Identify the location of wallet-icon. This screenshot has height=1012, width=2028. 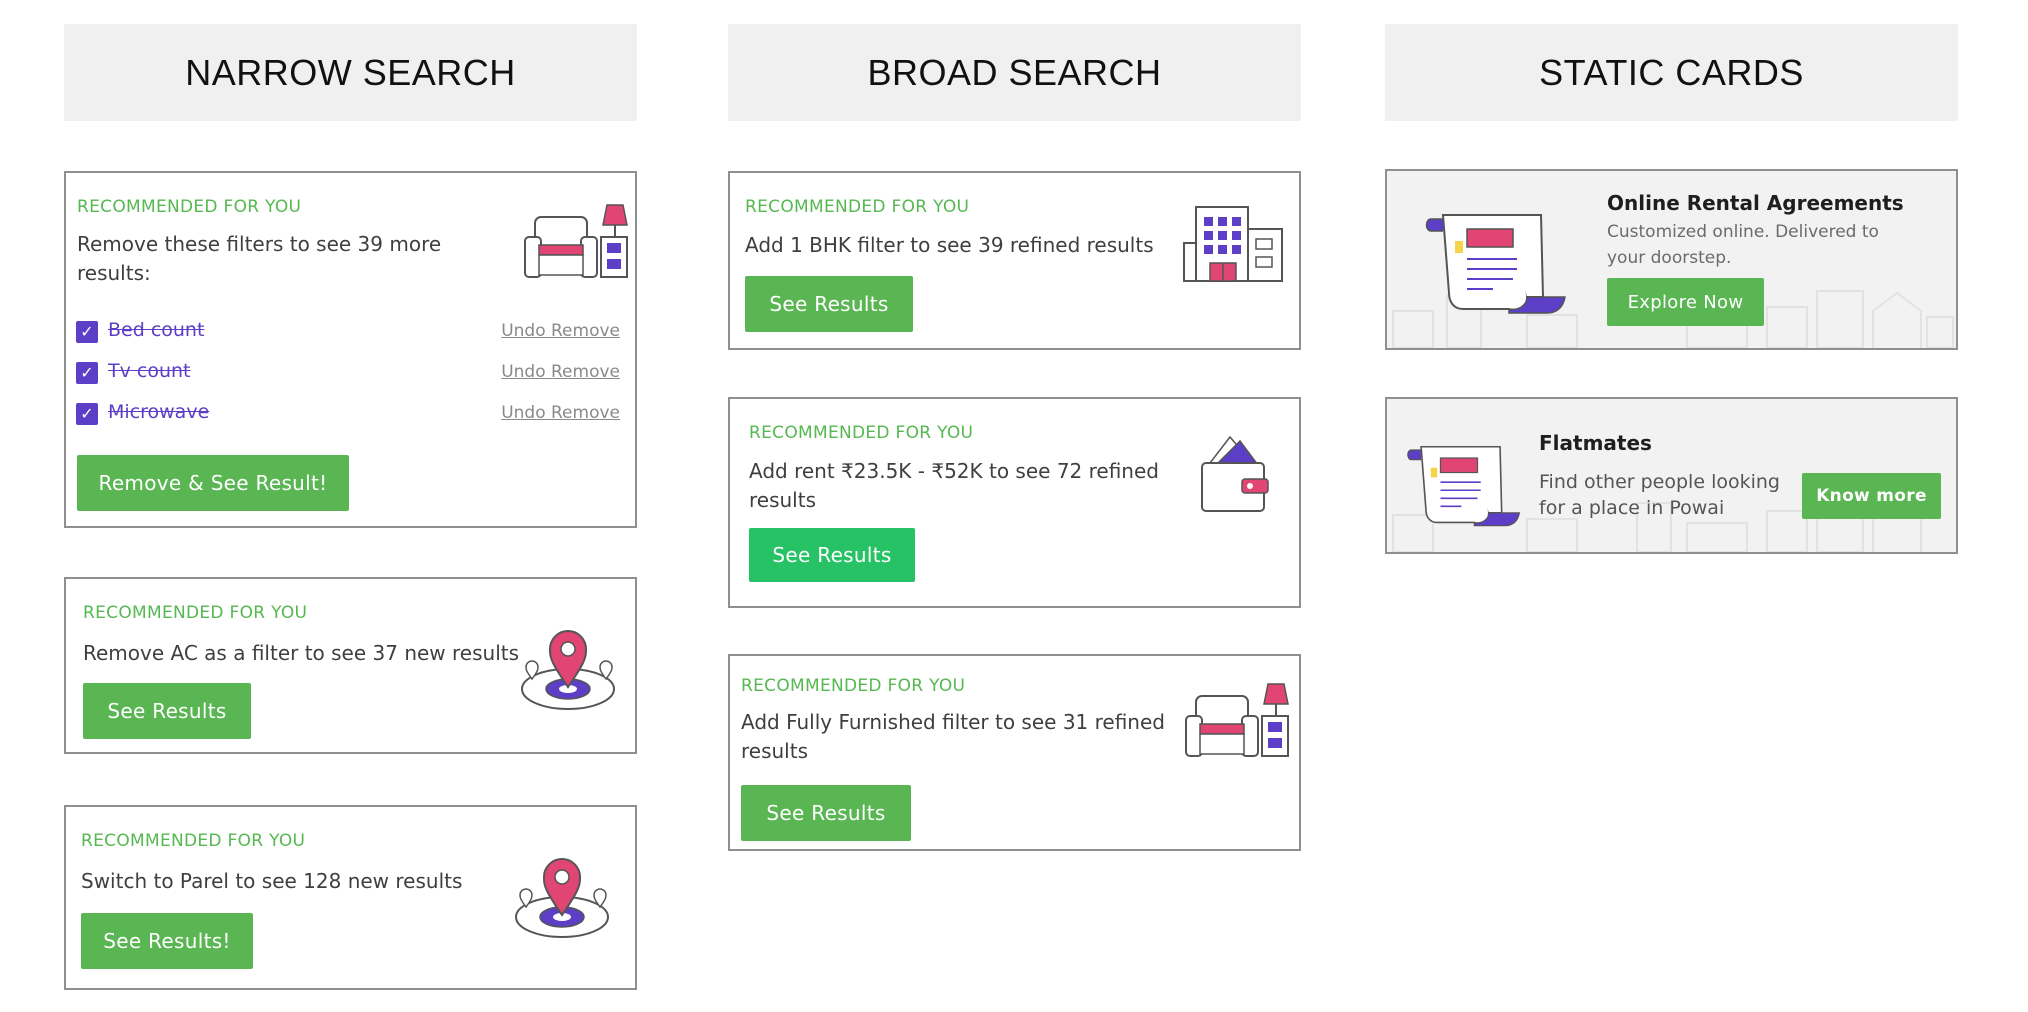
(1235, 473).